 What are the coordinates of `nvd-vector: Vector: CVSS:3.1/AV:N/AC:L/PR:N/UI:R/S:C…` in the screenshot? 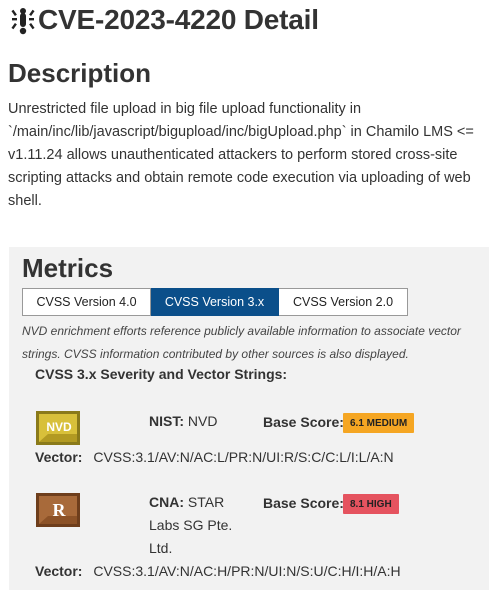 It's located at (214, 457).